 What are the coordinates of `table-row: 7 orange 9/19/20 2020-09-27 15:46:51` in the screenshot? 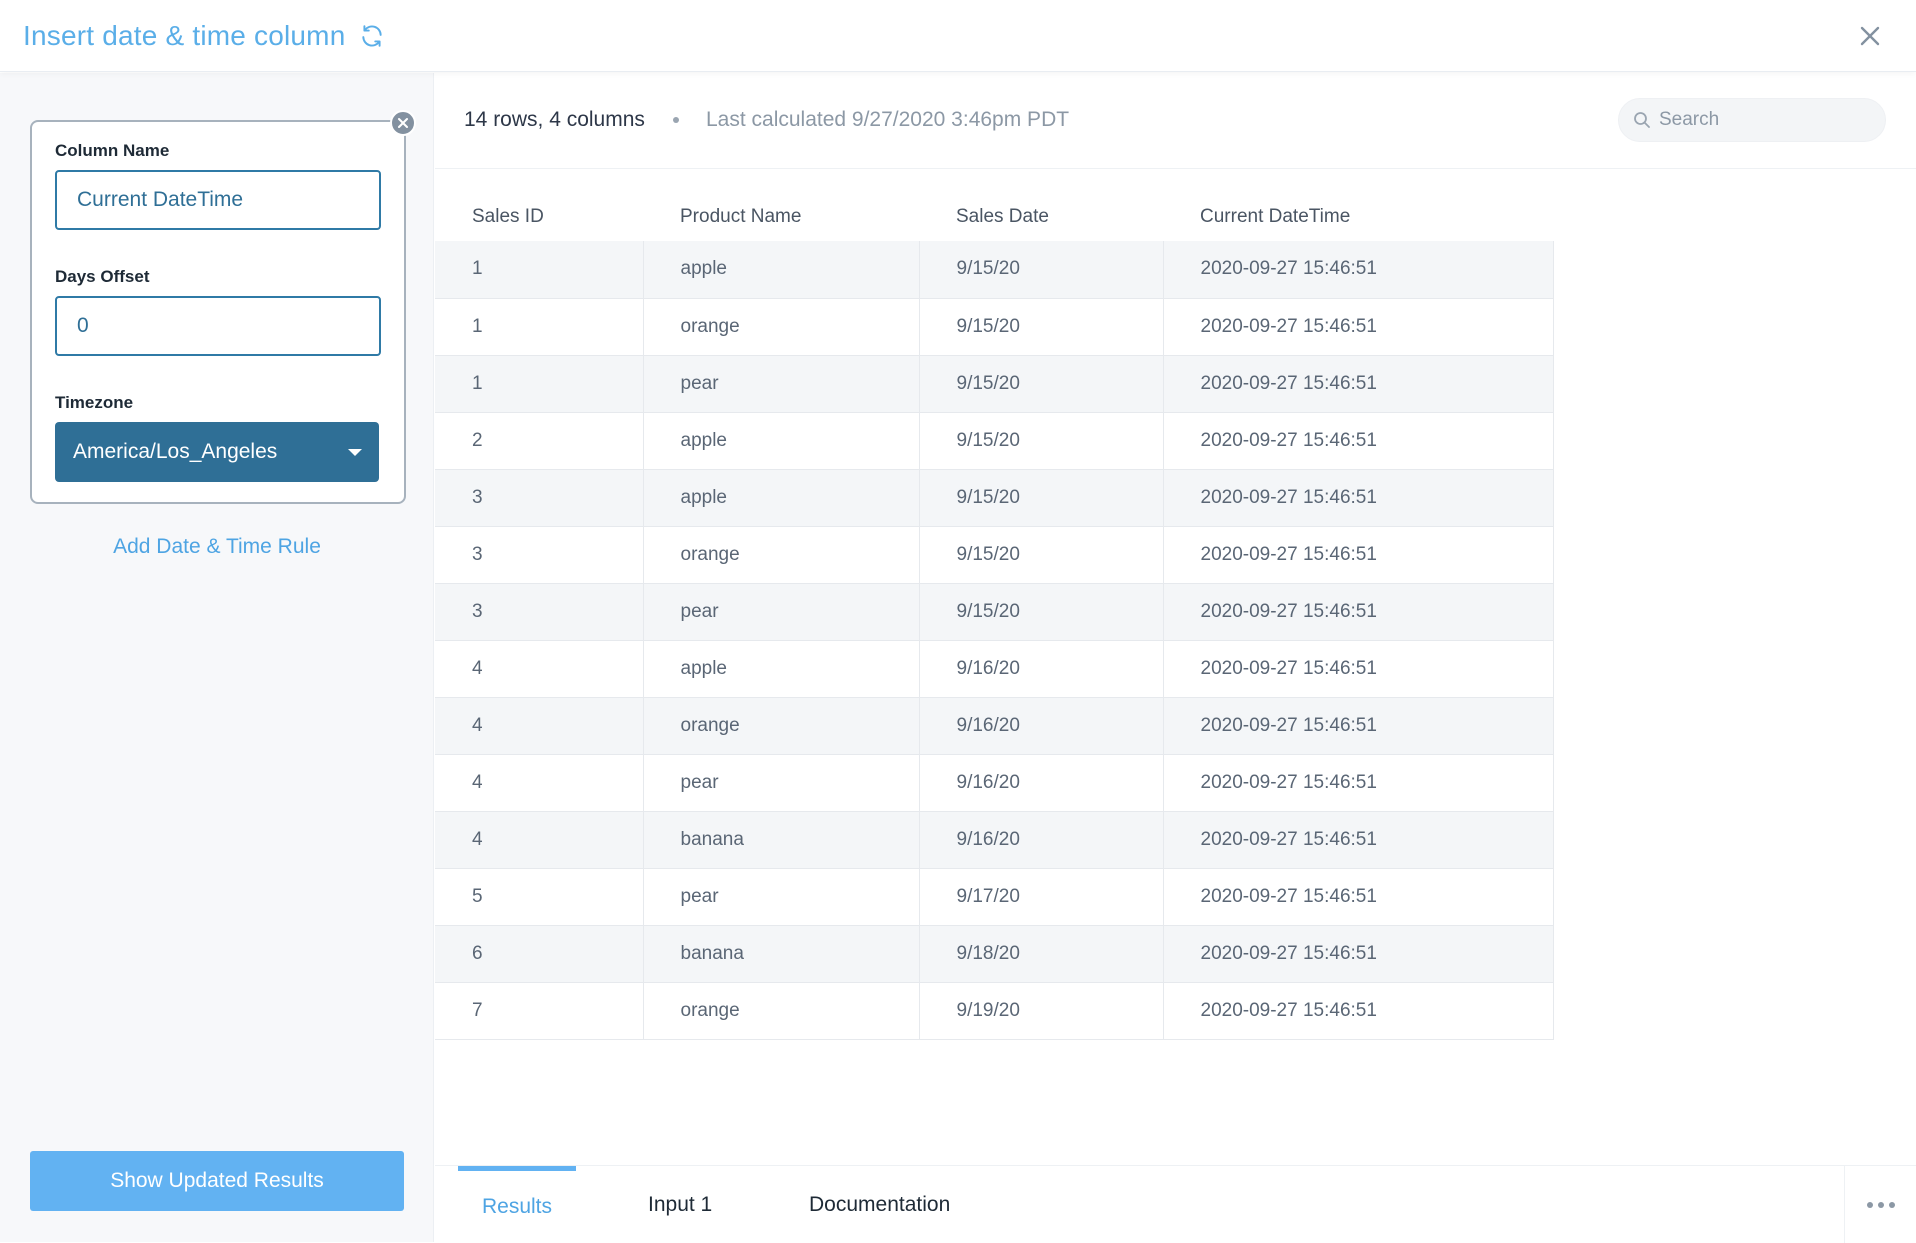 It's located at (994, 1011).